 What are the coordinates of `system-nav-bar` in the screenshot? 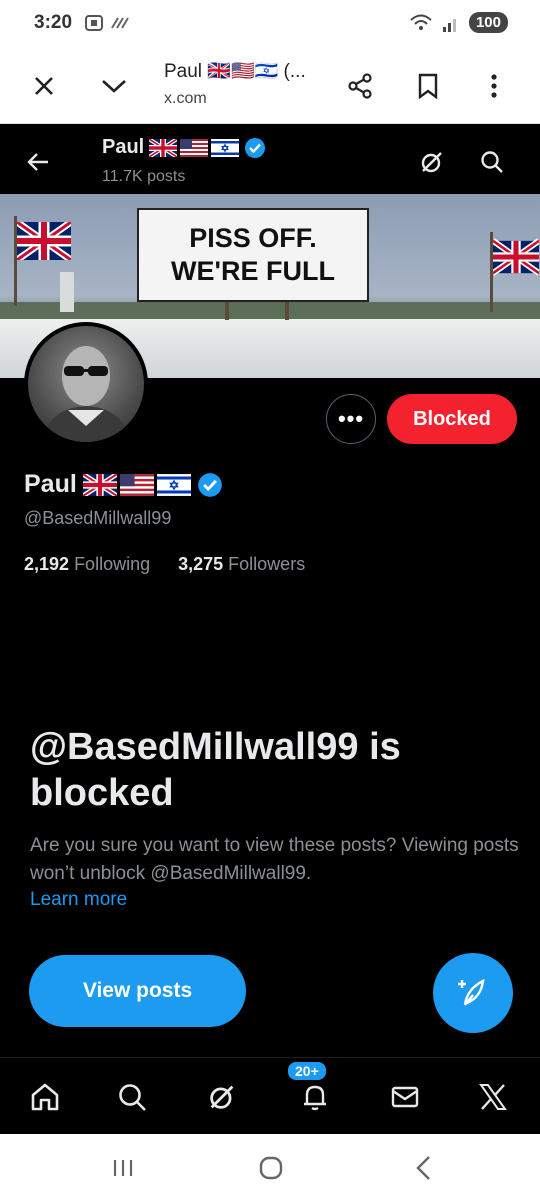 It's located at (270, 1167).